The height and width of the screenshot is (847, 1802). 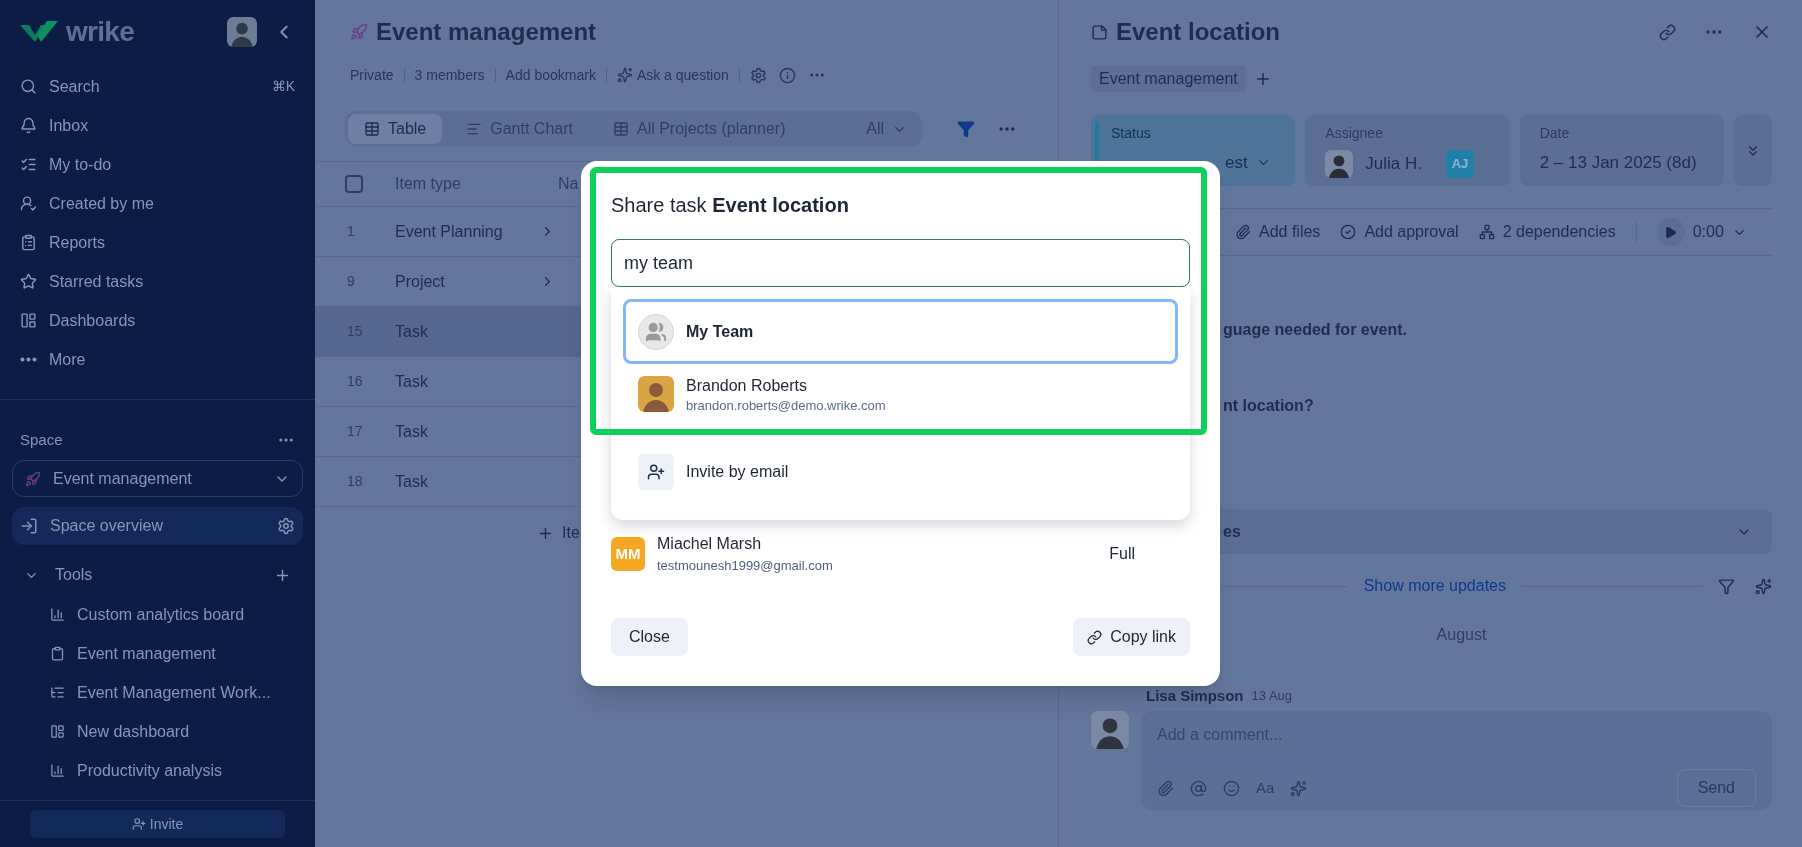 I want to click on close-button: Close, so click(x=649, y=637).